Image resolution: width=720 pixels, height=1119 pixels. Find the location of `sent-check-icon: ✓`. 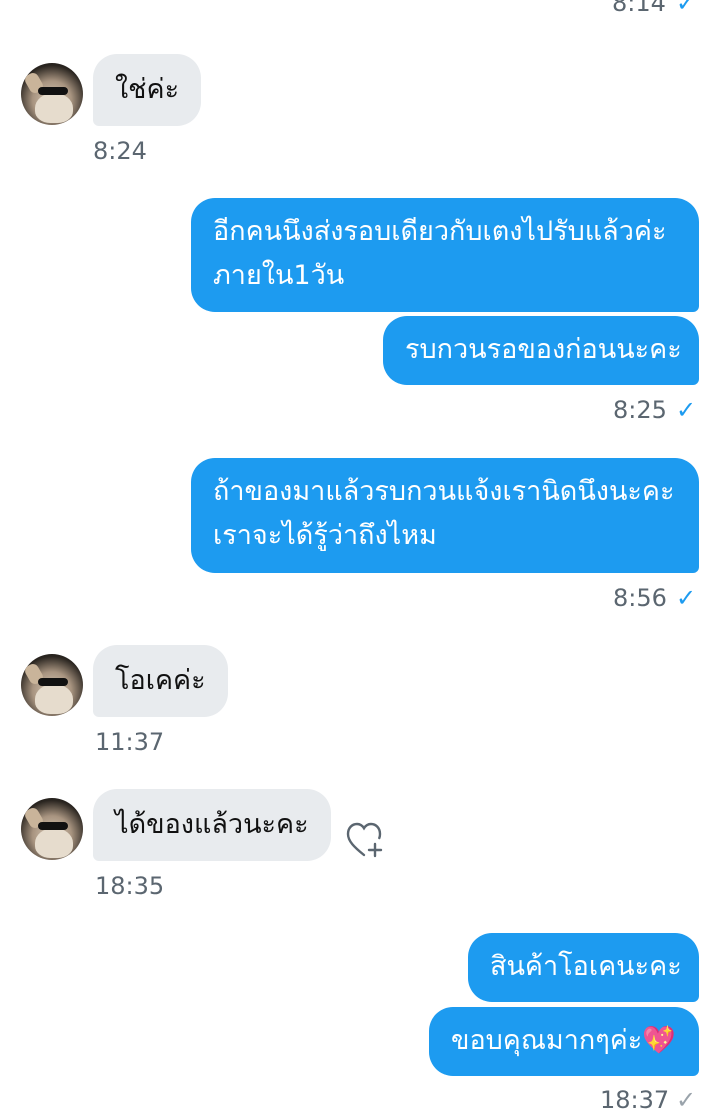

sent-check-icon: ✓ is located at coordinates (686, 1100).